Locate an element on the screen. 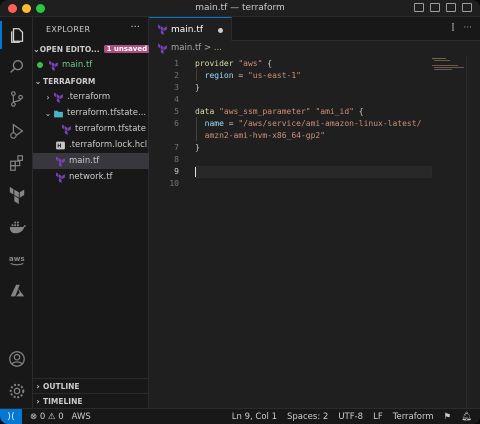 The width and height of the screenshot is (480, 424). code-line: 10 is located at coordinates (294, 183).